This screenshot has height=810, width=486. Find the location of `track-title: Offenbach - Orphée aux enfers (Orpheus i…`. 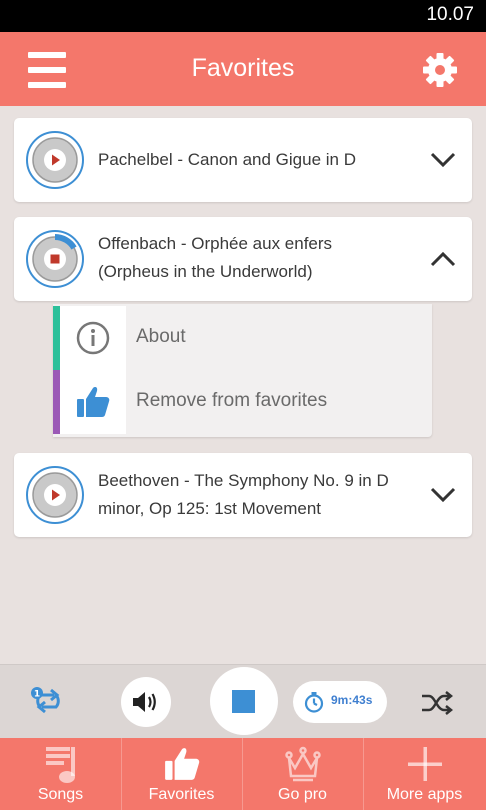

track-title: Offenbach - Orphée aux enfers (Orpheus i… is located at coordinates (215, 258).